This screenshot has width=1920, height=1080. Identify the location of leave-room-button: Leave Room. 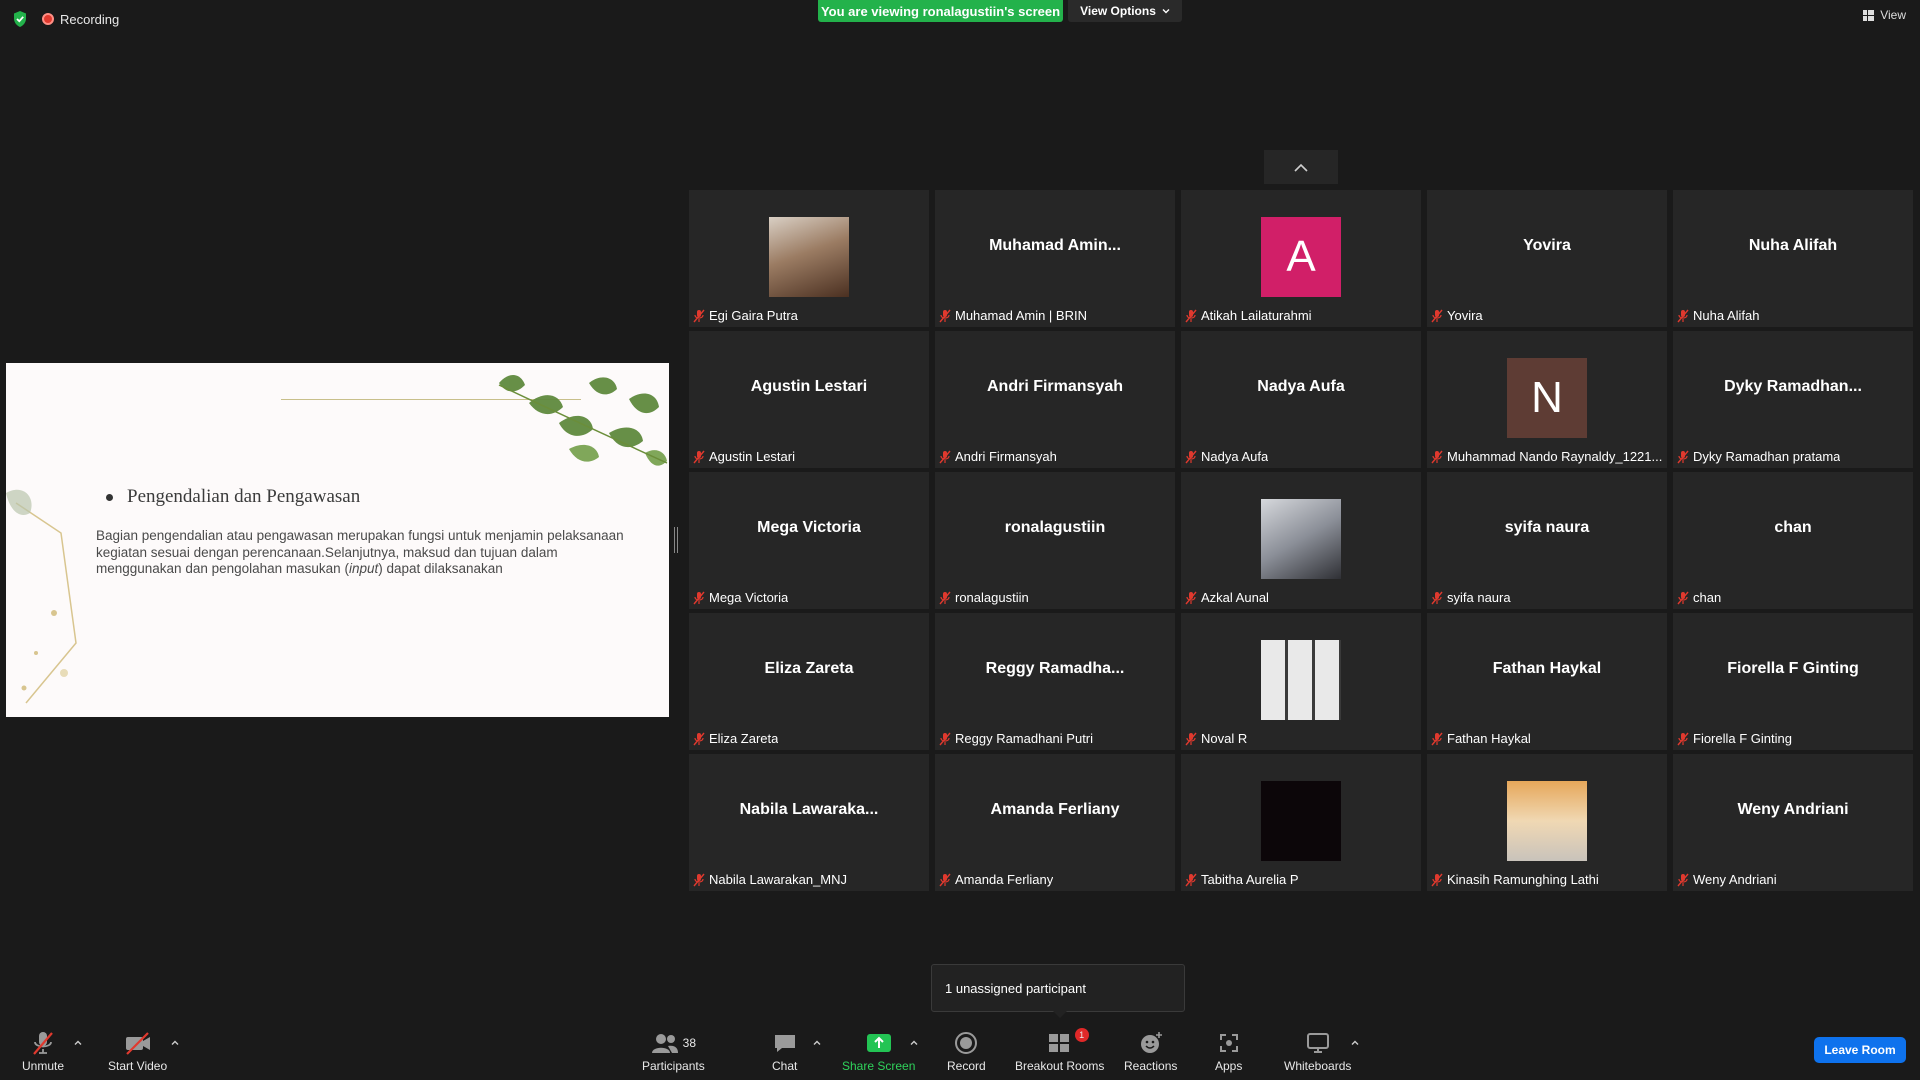
(1860, 1050).